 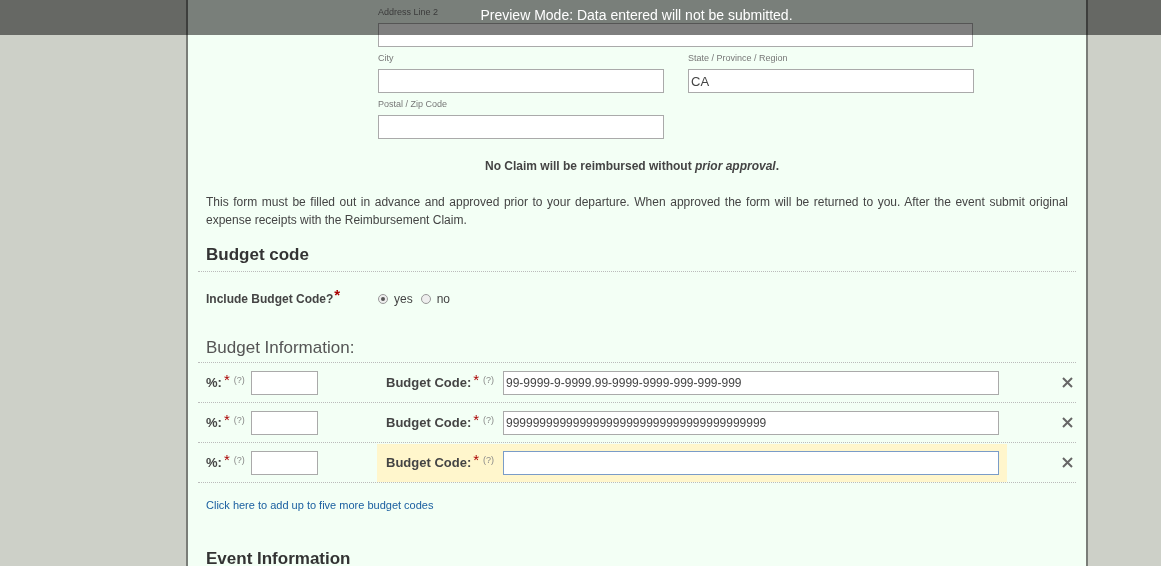 I want to click on radio-label: yes, so click(x=403, y=299).